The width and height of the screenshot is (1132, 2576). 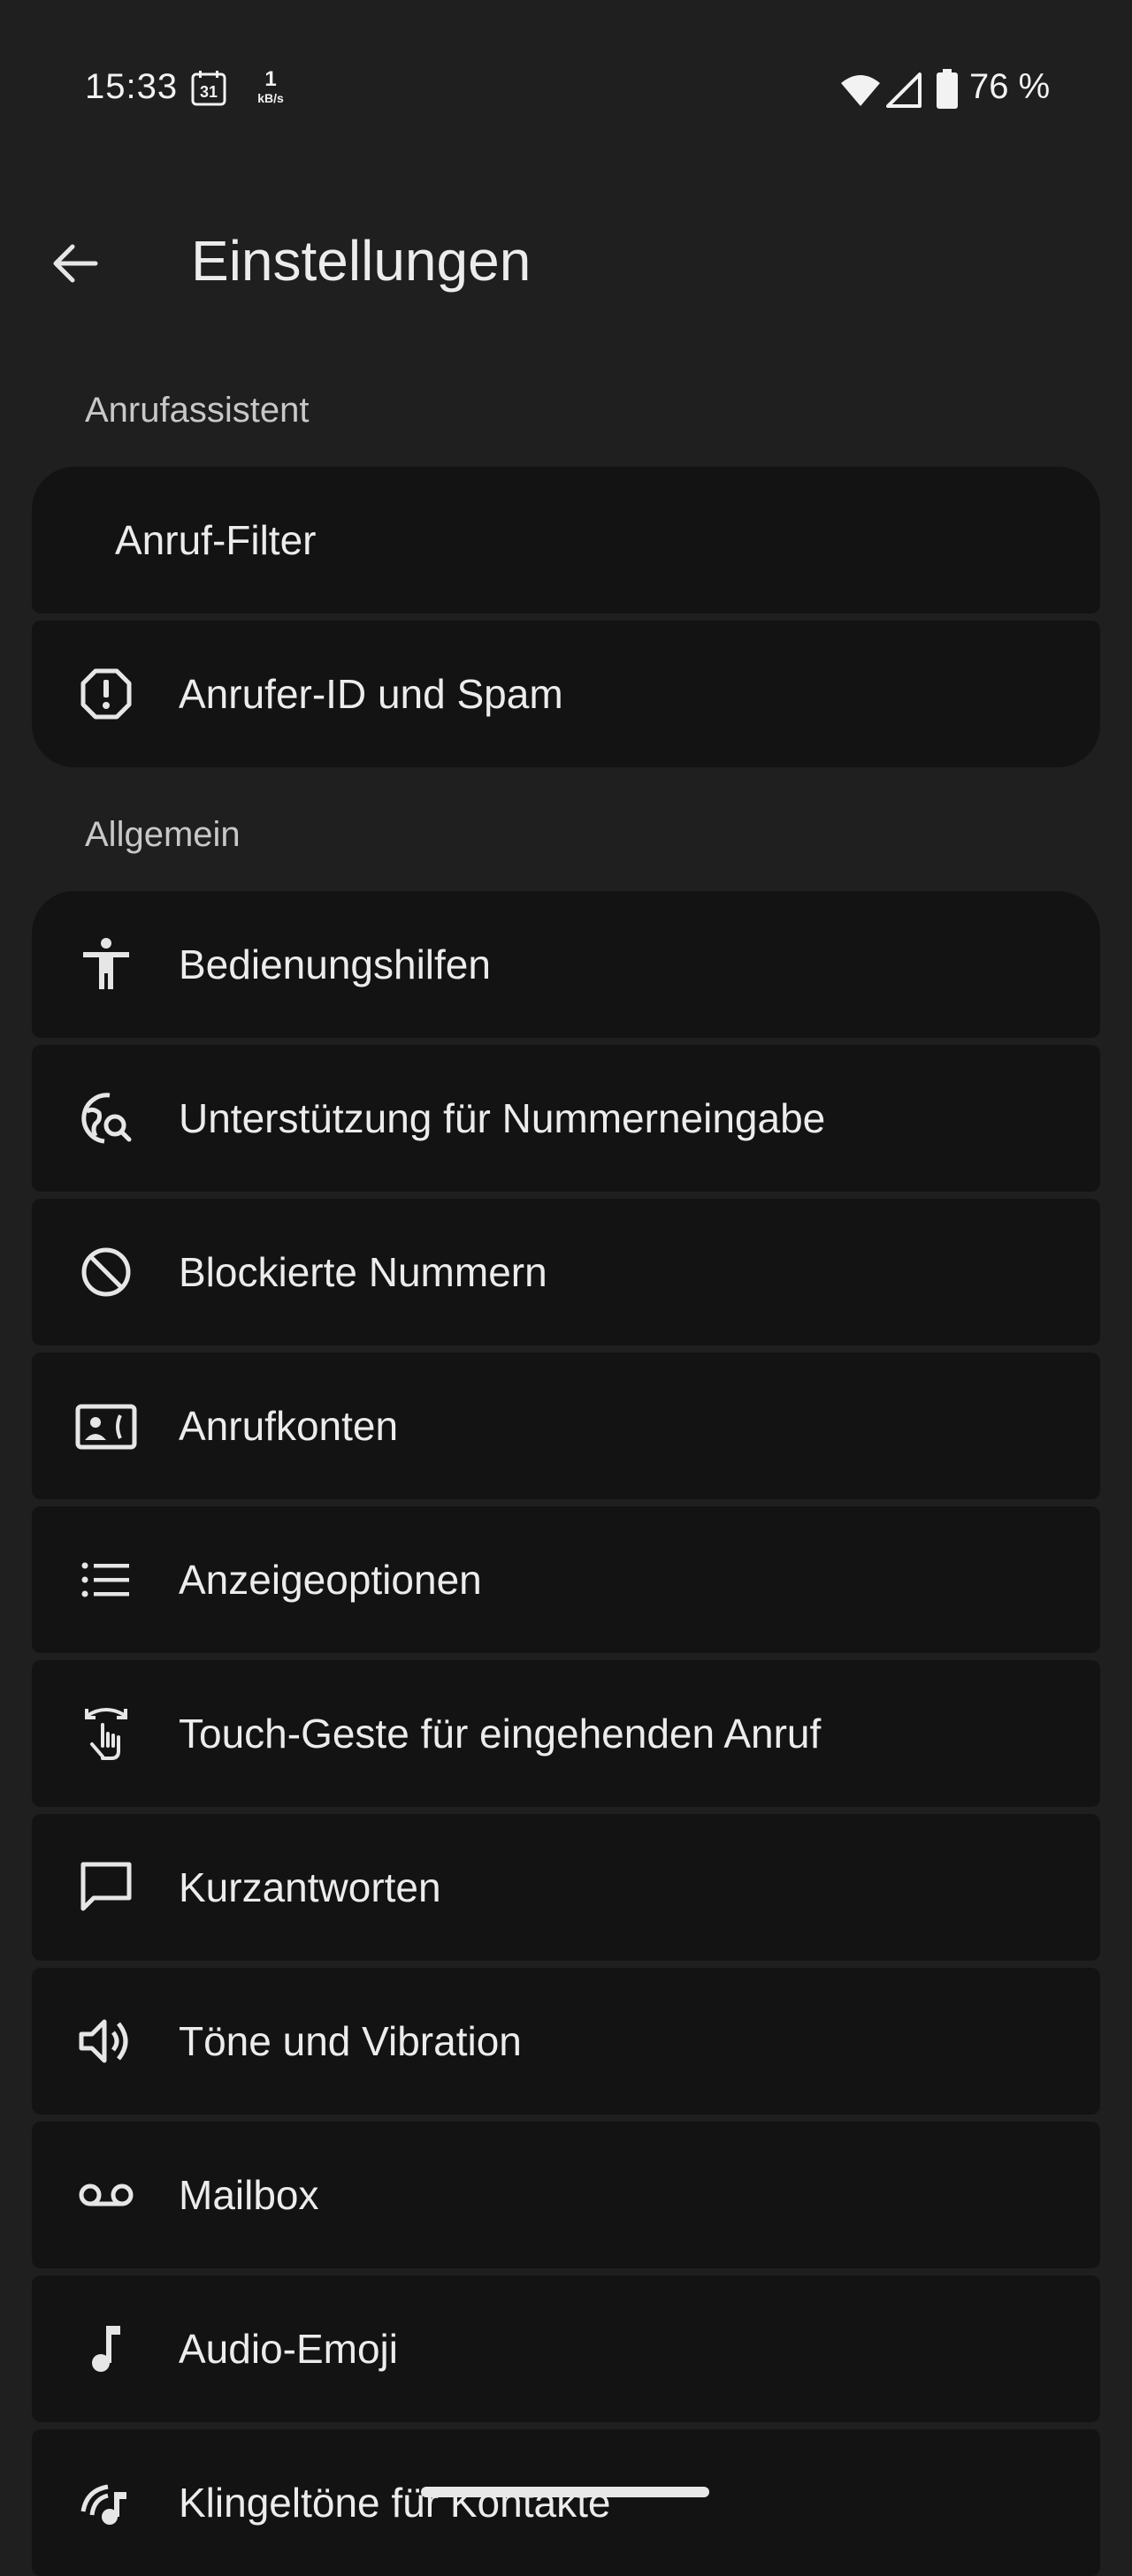 What do you see at coordinates (361, 261) in the screenshot?
I see `page-title: Einstellungen` at bounding box center [361, 261].